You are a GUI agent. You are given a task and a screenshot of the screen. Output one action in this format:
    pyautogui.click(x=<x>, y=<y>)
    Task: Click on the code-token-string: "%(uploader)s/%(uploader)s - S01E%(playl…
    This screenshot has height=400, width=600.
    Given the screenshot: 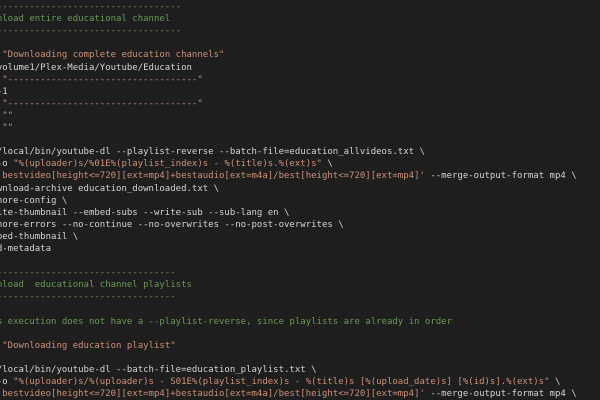 What is the action you would take?
    pyautogui.click(x=281, y=382)
    